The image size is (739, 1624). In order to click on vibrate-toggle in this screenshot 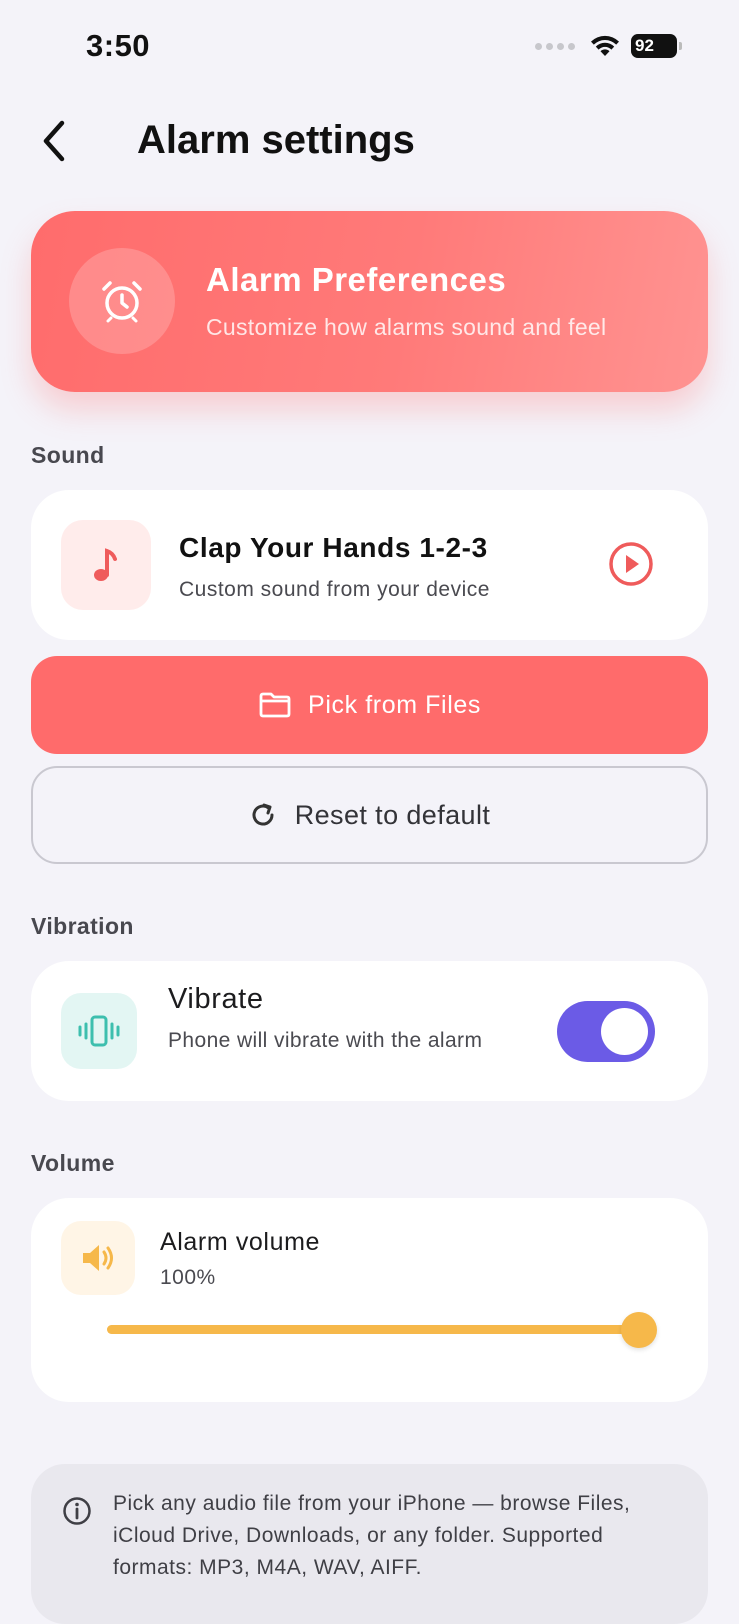, I will do `click(606, 1031)`.